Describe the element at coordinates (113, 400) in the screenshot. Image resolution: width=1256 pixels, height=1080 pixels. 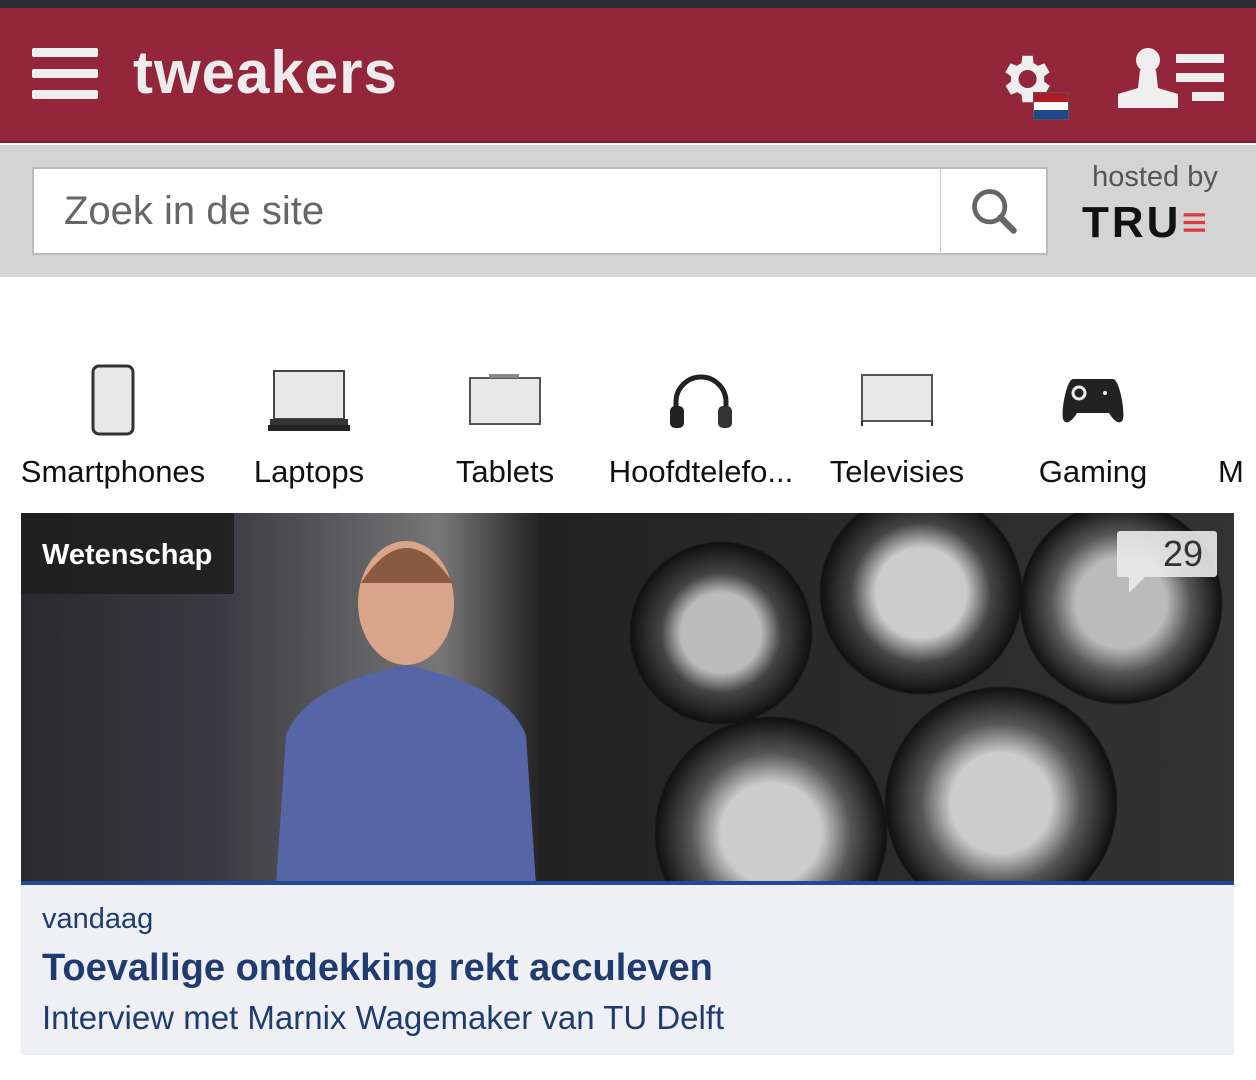
I see `smartphone-icon` at that location.